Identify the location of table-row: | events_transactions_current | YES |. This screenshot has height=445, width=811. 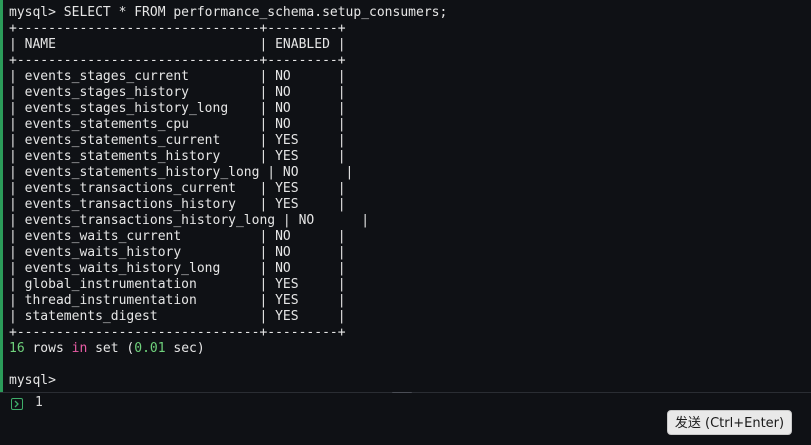
(177, 188).